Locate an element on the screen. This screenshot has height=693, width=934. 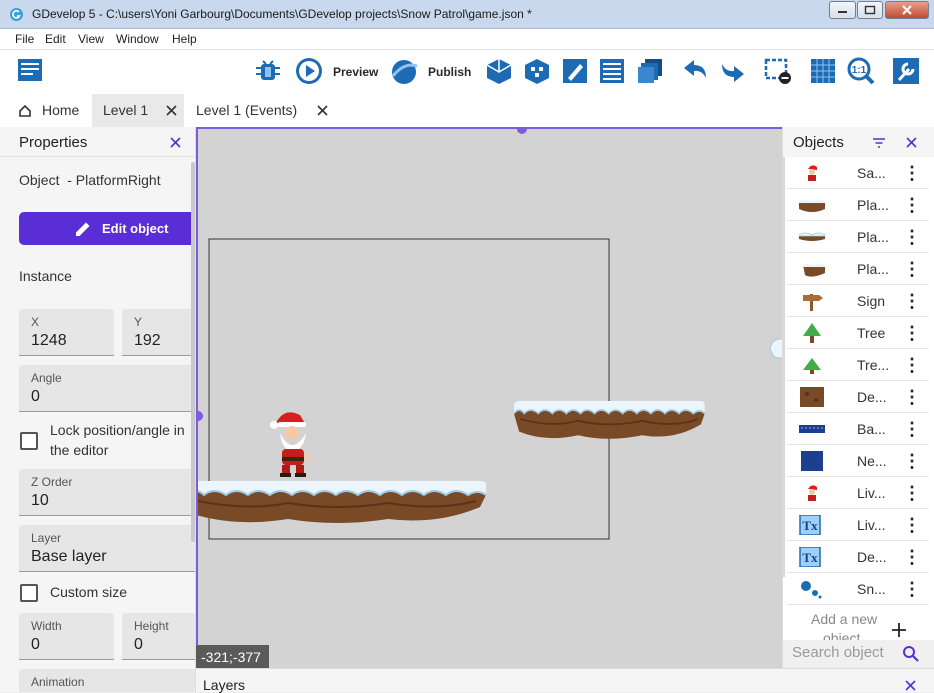
object-item: Ba... ⋮ is located at coordinates (858, 429).